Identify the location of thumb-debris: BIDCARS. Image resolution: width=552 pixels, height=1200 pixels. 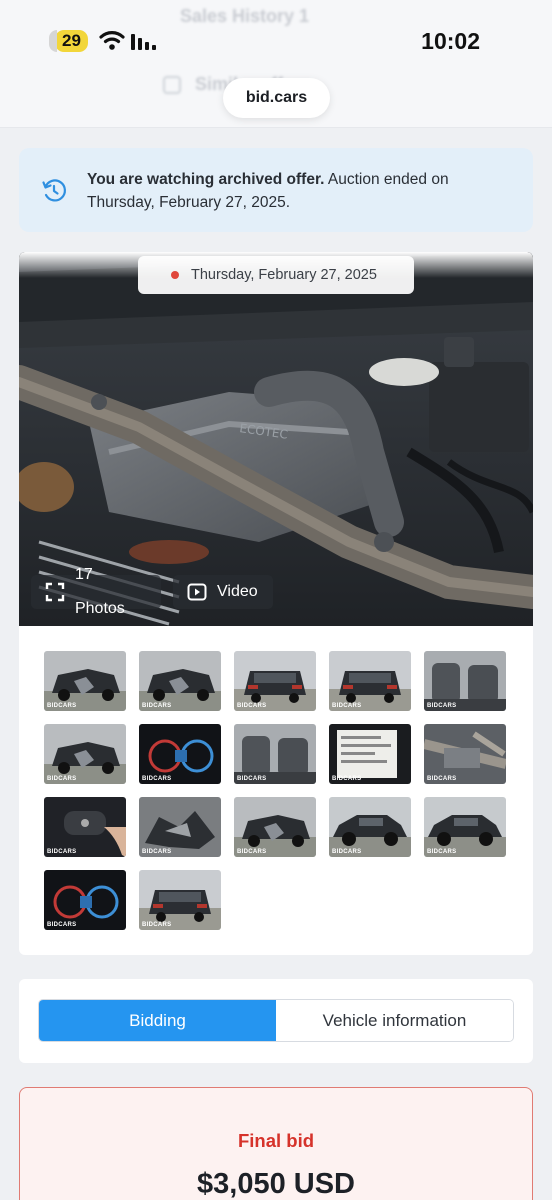
(180, 827).